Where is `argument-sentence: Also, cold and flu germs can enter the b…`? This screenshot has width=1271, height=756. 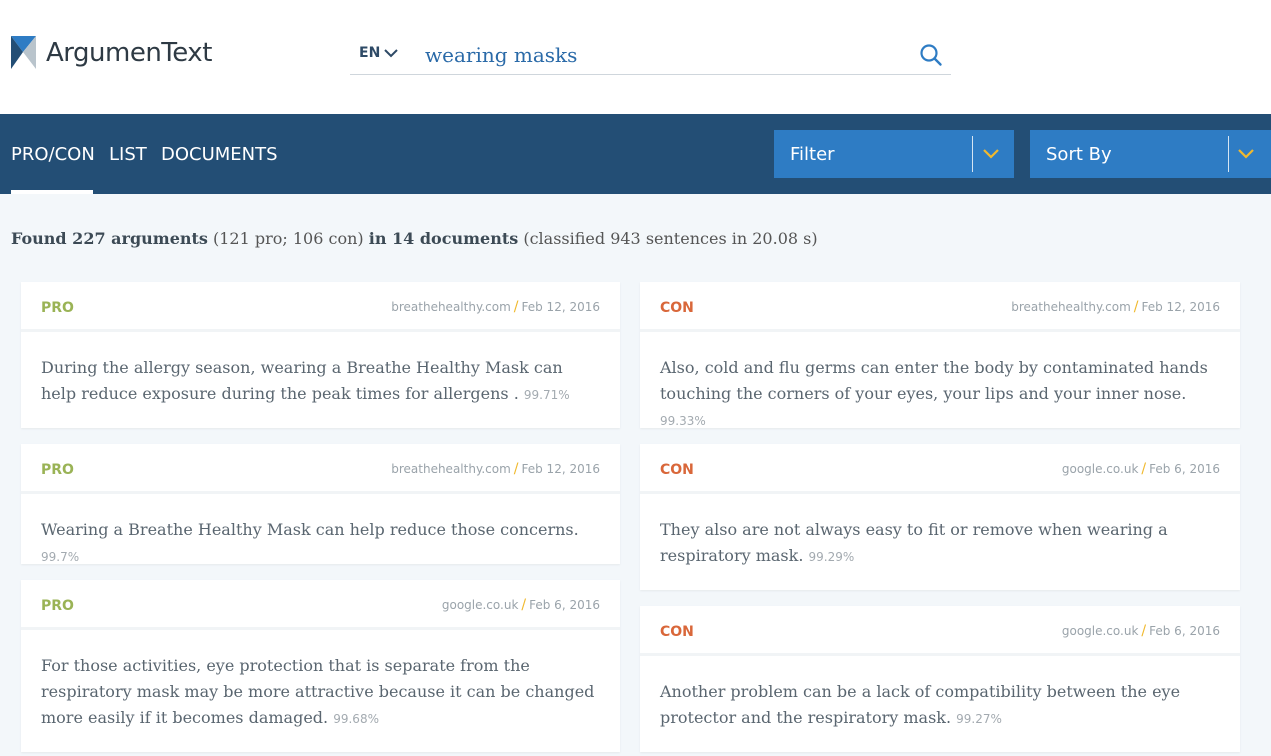
argument-sentence: Also, cold and flu germs can enter the b… is located at coordinates (934, 380).